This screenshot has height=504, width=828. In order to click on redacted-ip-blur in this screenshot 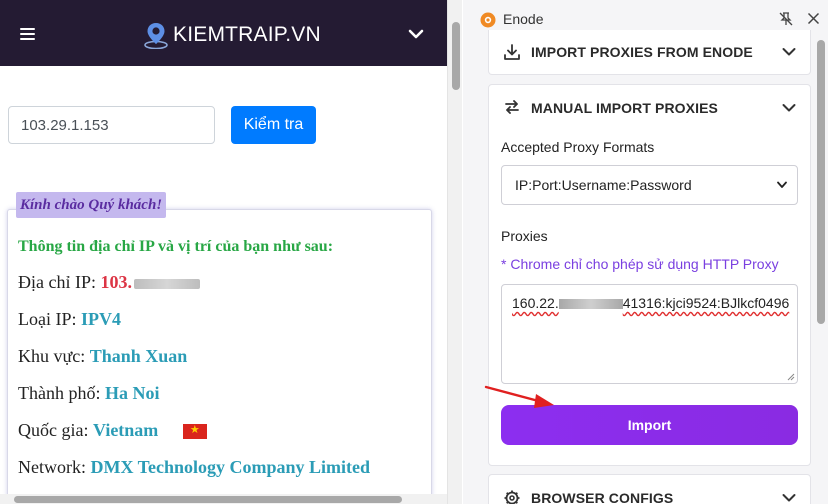, I will do `click(167, 283)`.